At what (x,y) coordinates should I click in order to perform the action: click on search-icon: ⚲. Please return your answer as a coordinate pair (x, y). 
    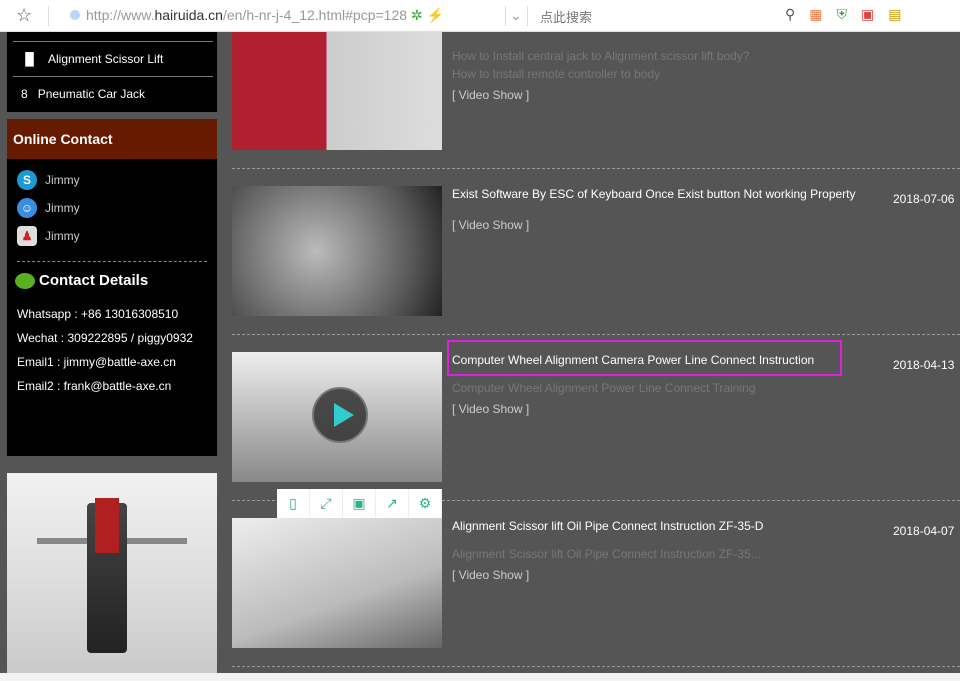
    Looking at the image, I should click on (790, 14).